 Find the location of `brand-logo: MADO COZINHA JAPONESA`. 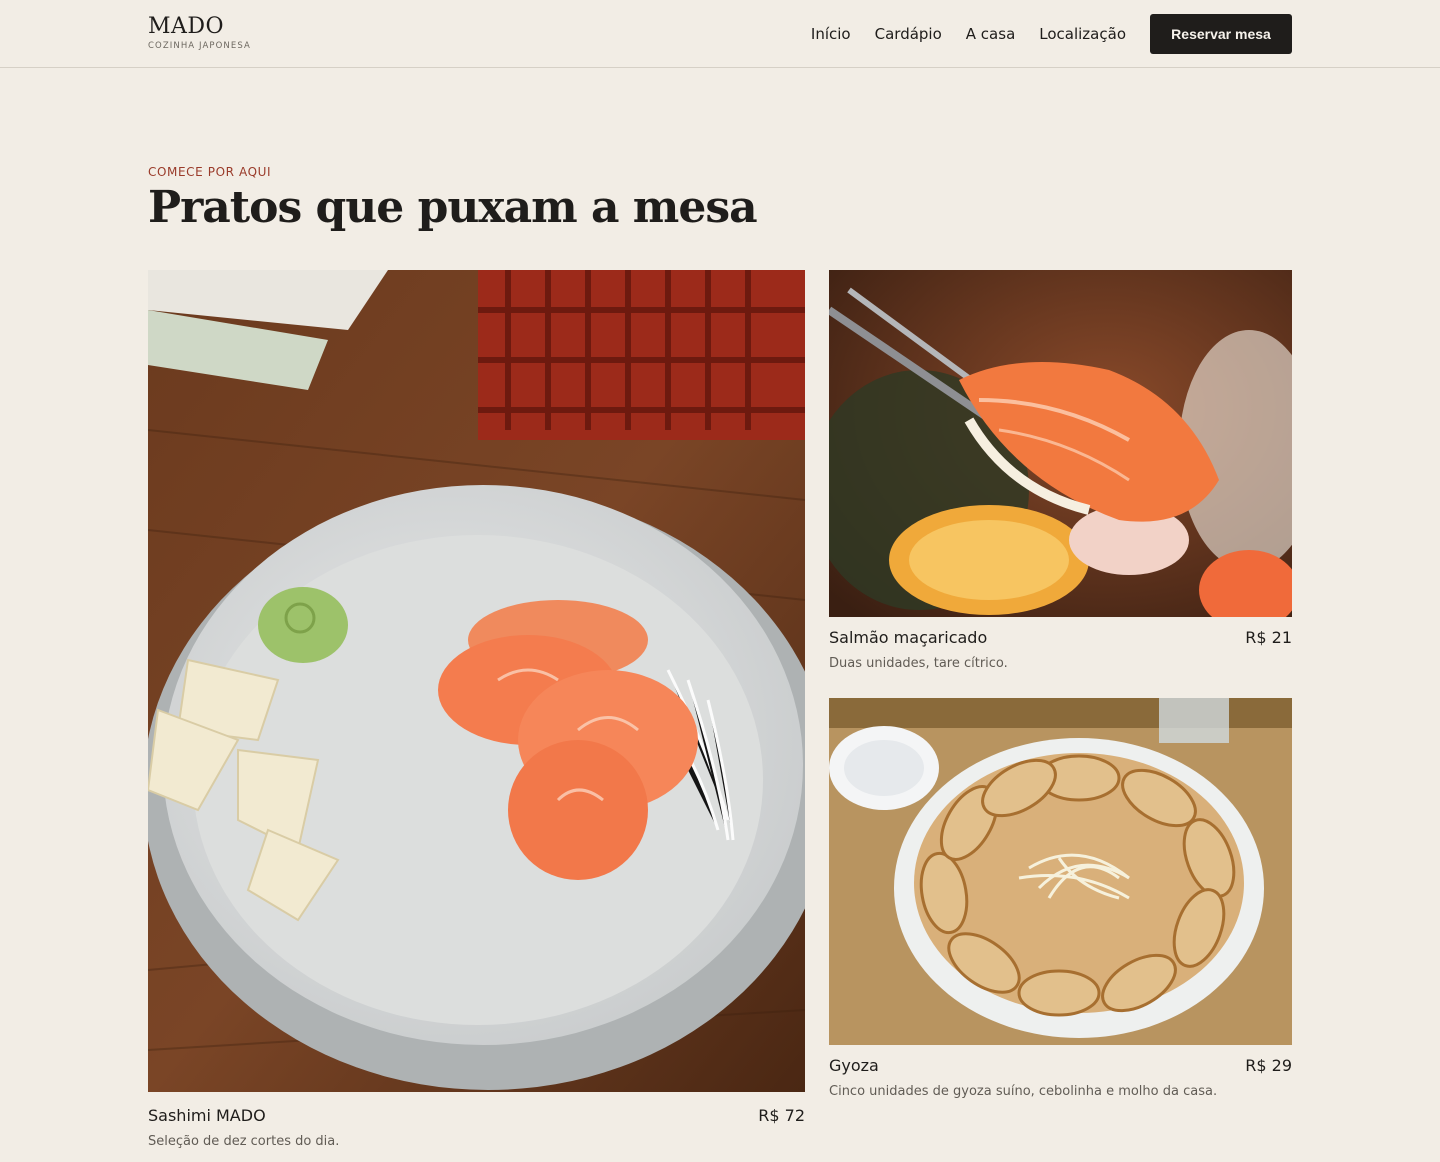

brand-logo: MADO COZINHA JAPONESA is located at coordinates (199, 32).